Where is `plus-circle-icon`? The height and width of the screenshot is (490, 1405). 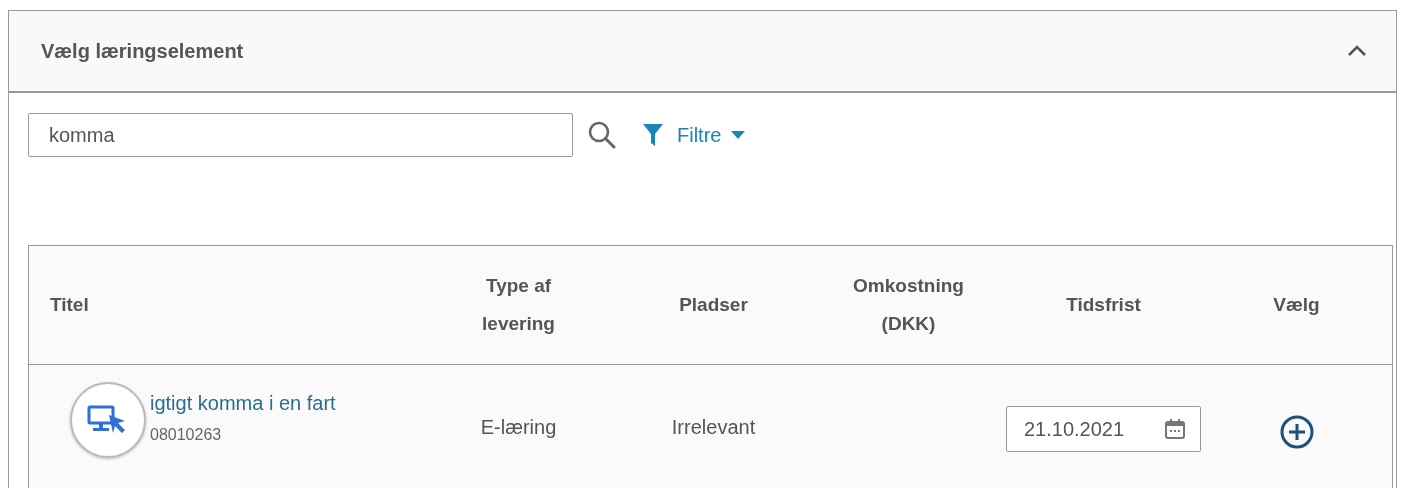
plus-circle-icon is located at coordinates (1296, 432).